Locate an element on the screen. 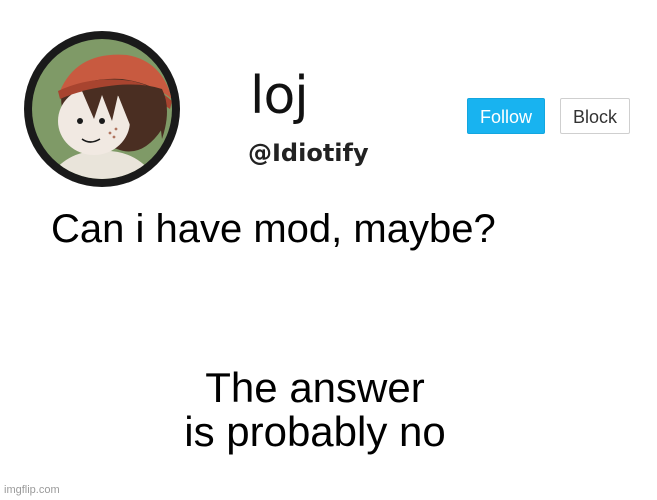 The width and height of the screenshot is (657, 500). block-button: Block is located at coordinates (595, 116).